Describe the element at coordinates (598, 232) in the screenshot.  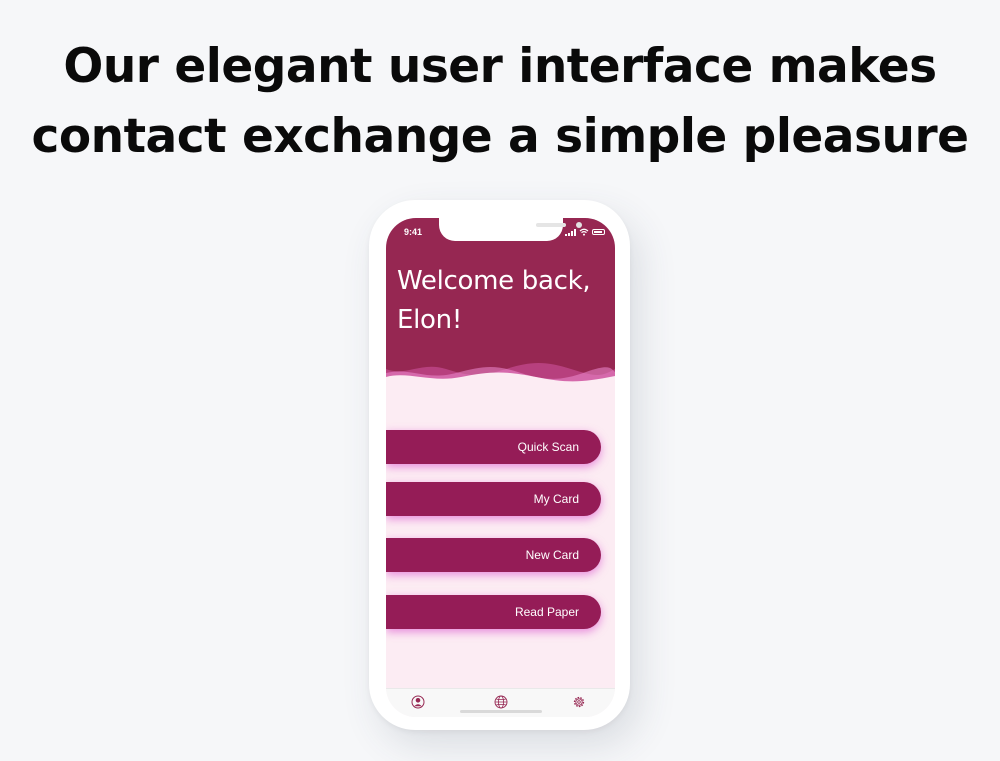
I see `battery-icon` at that location.